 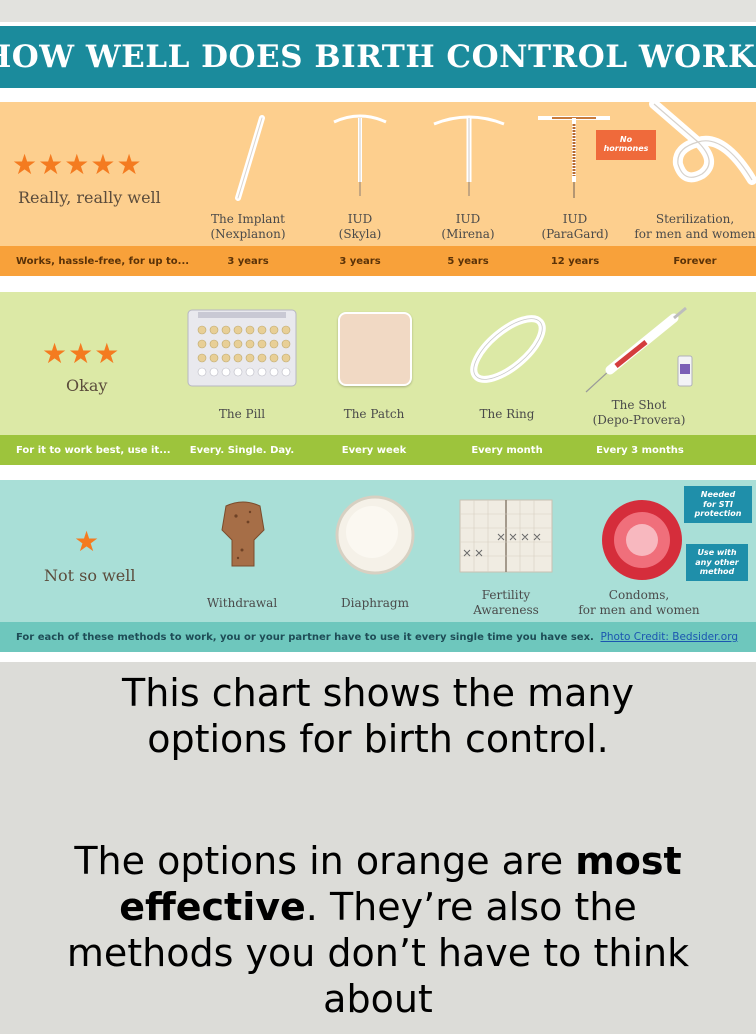 What do you see at coordinates (695, 261) in the screenshot?
I see `duration-sterilization: Forever` at bounding box center [695, 261].